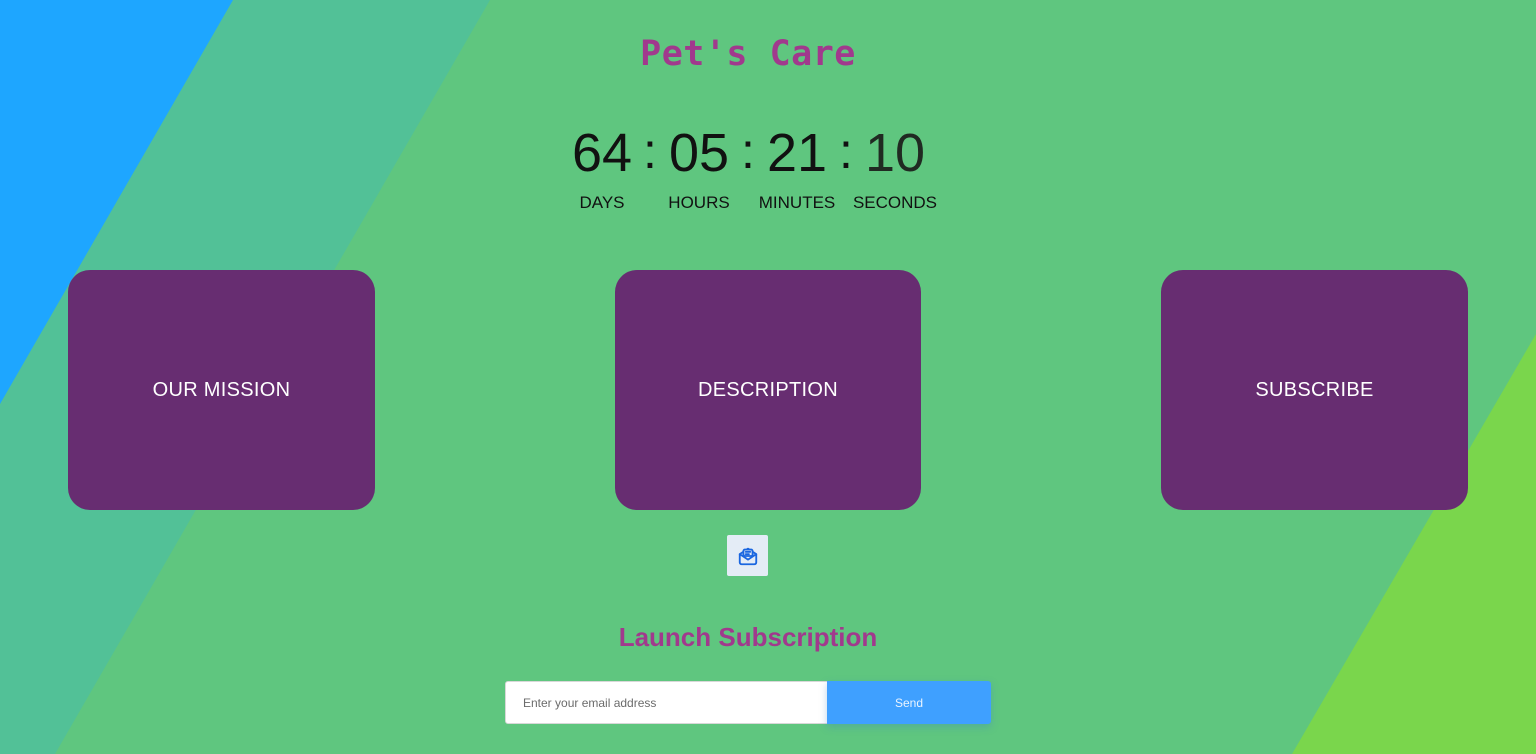 This screenshot has width=1536, height=754. I want to click on days-value: 64, so click(602, 153).